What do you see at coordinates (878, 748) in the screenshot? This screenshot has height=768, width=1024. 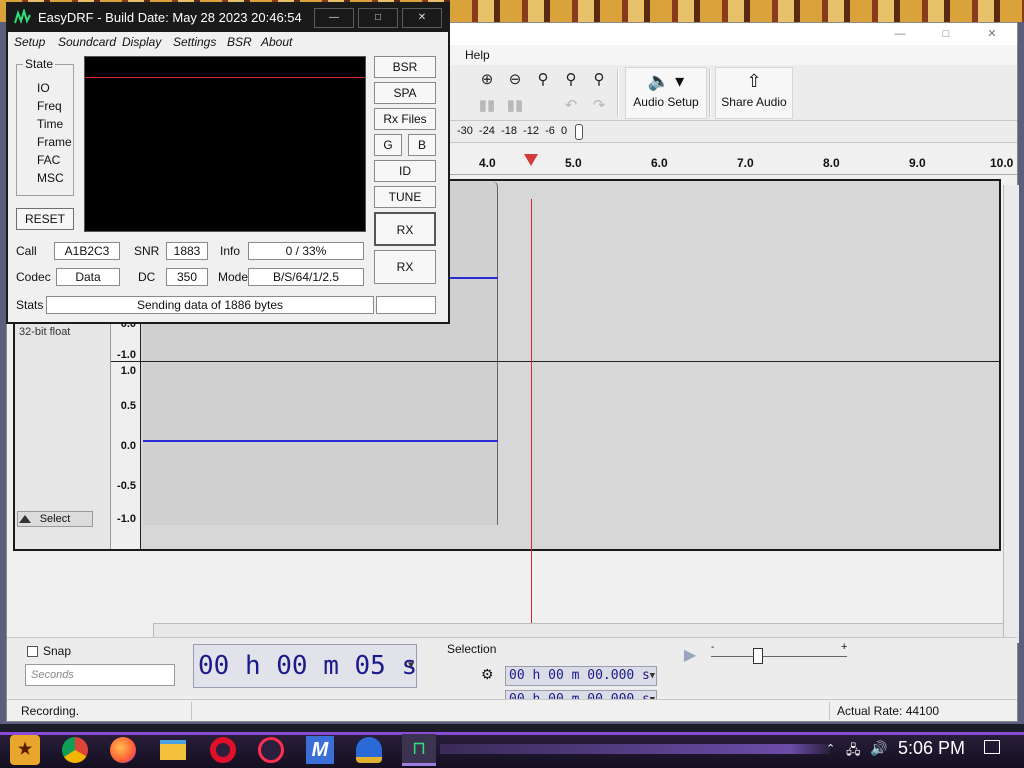 I see `volume-icon: 🔊` at bounding box center [878, 748].